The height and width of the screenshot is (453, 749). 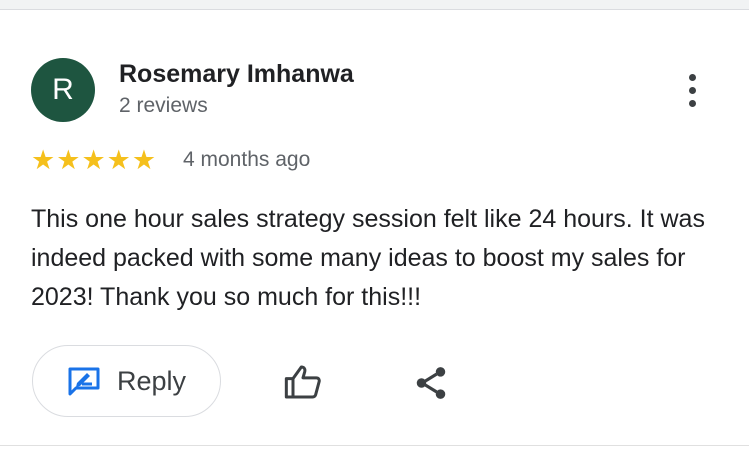 I want to click on reply-button: Reply, so click(x=126, y=381).